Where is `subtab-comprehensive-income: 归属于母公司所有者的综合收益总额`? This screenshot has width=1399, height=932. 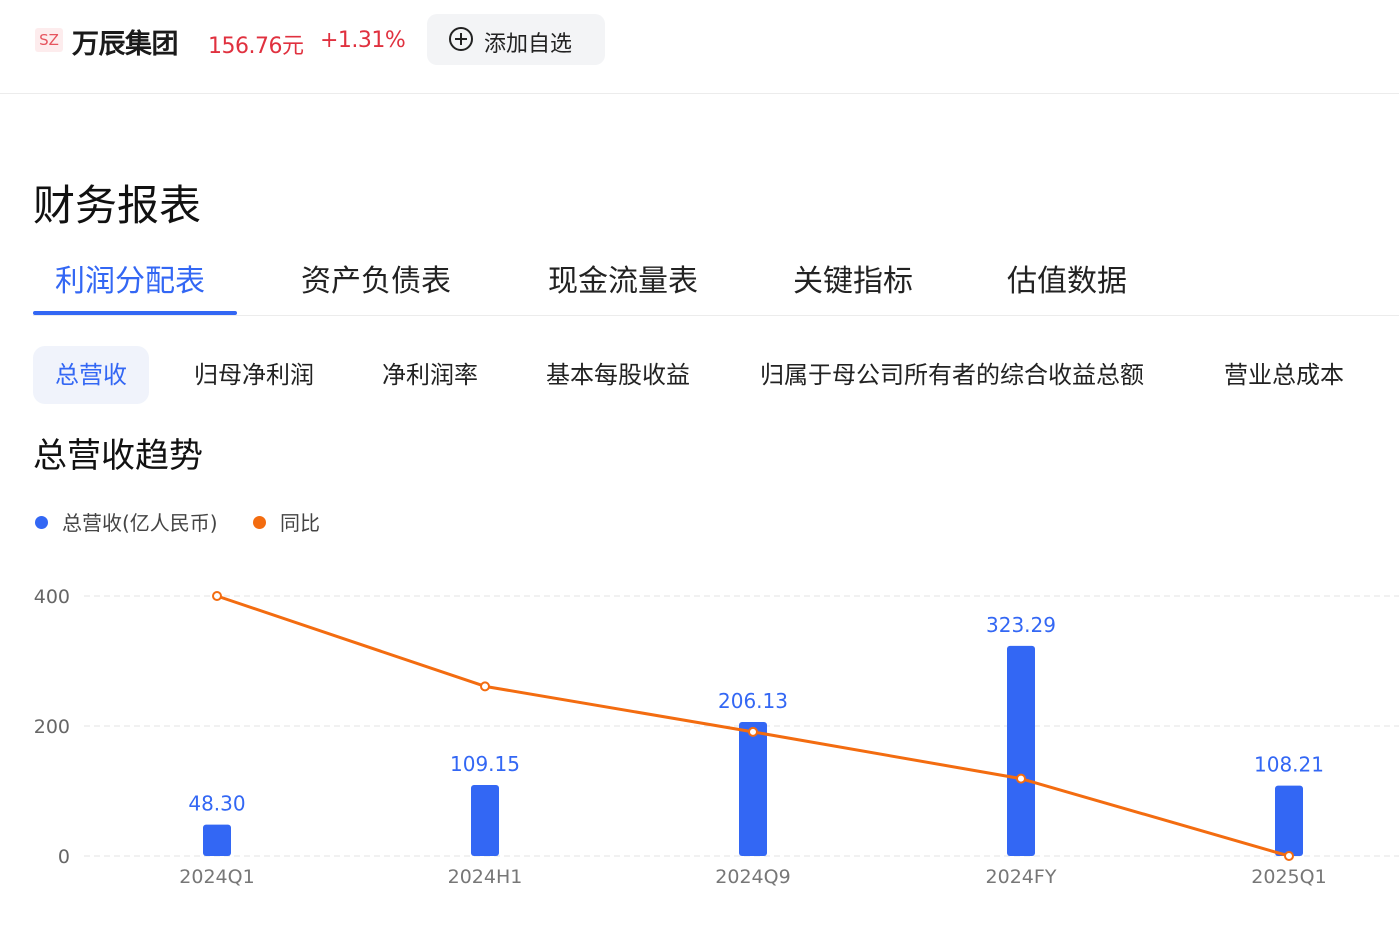
subtab-comprehensive-income: 归属于母公司所有者的综合收益总额 is located at coordinates (952, 375).